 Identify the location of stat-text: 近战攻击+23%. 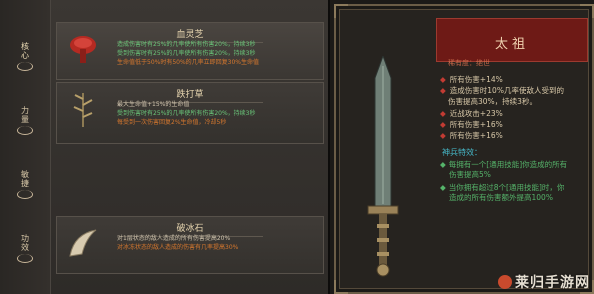
(476, 113).